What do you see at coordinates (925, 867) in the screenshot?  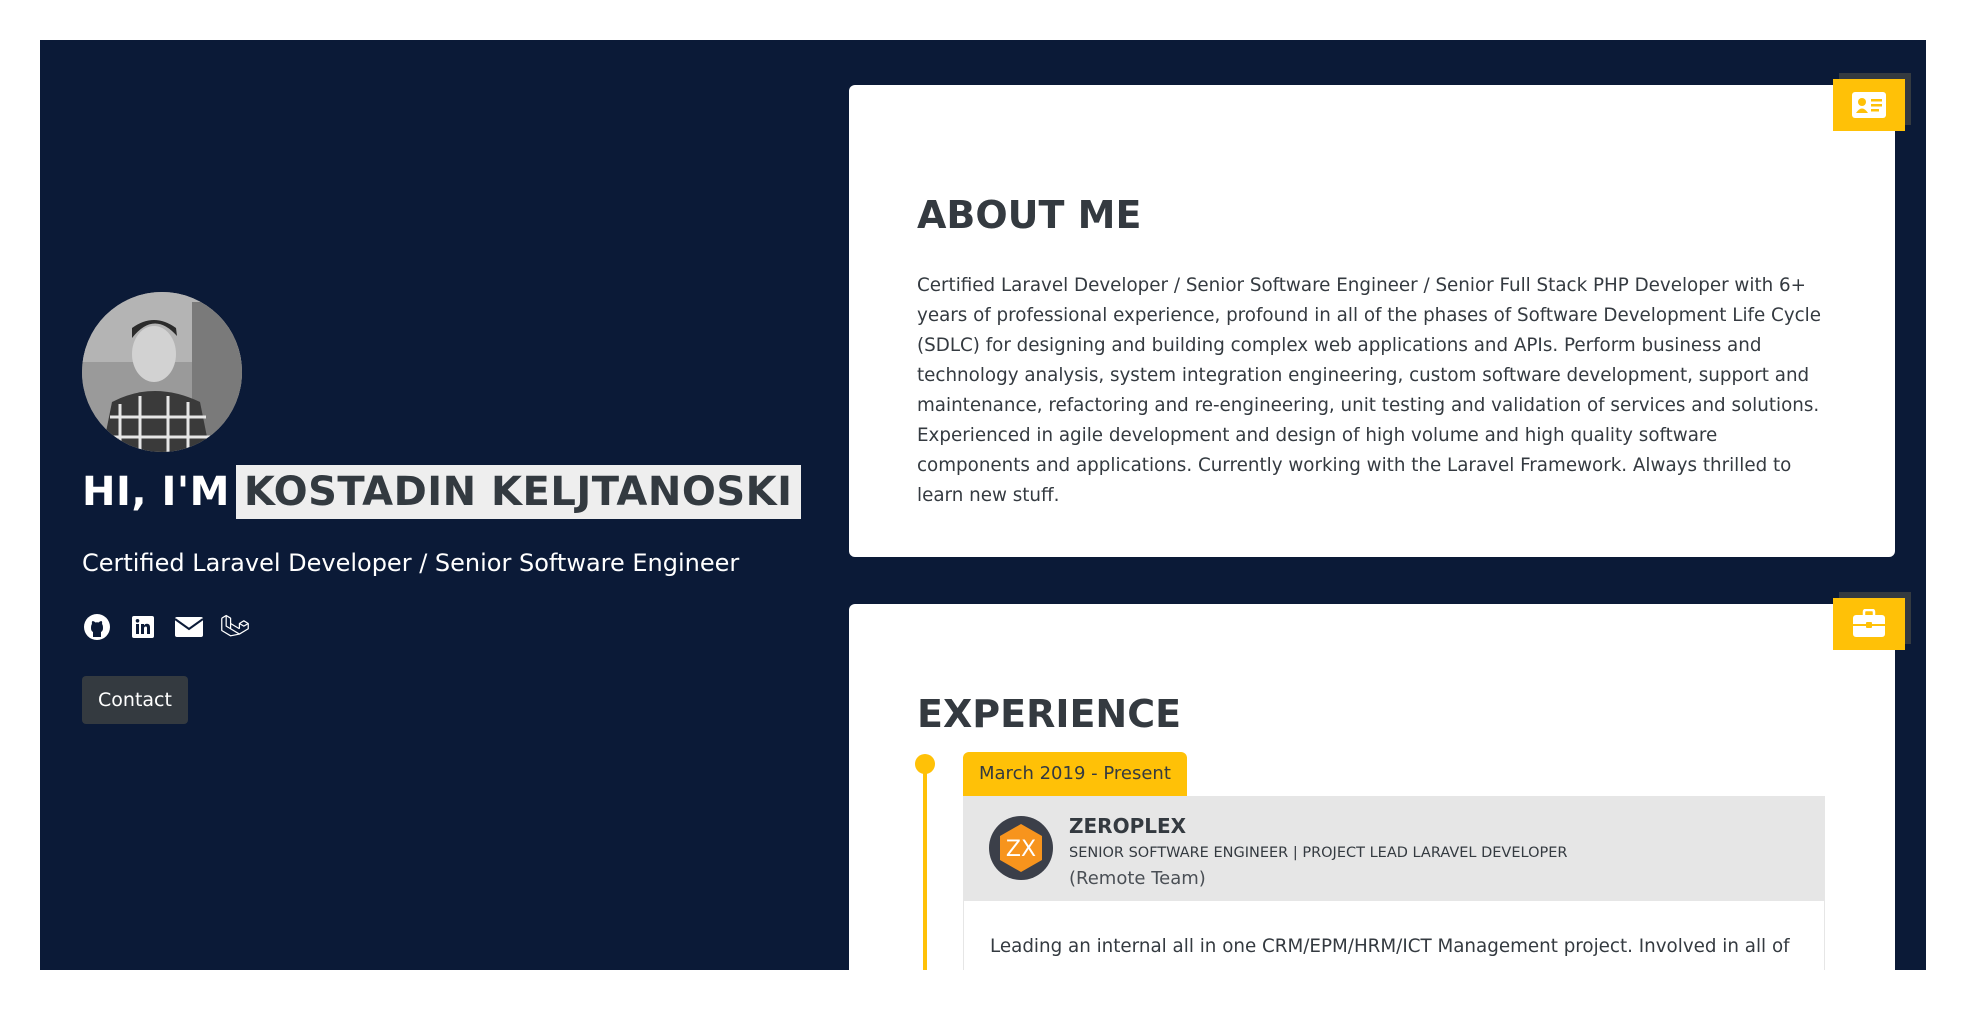 I see `timeline-line` at bounding box center [925, 867].